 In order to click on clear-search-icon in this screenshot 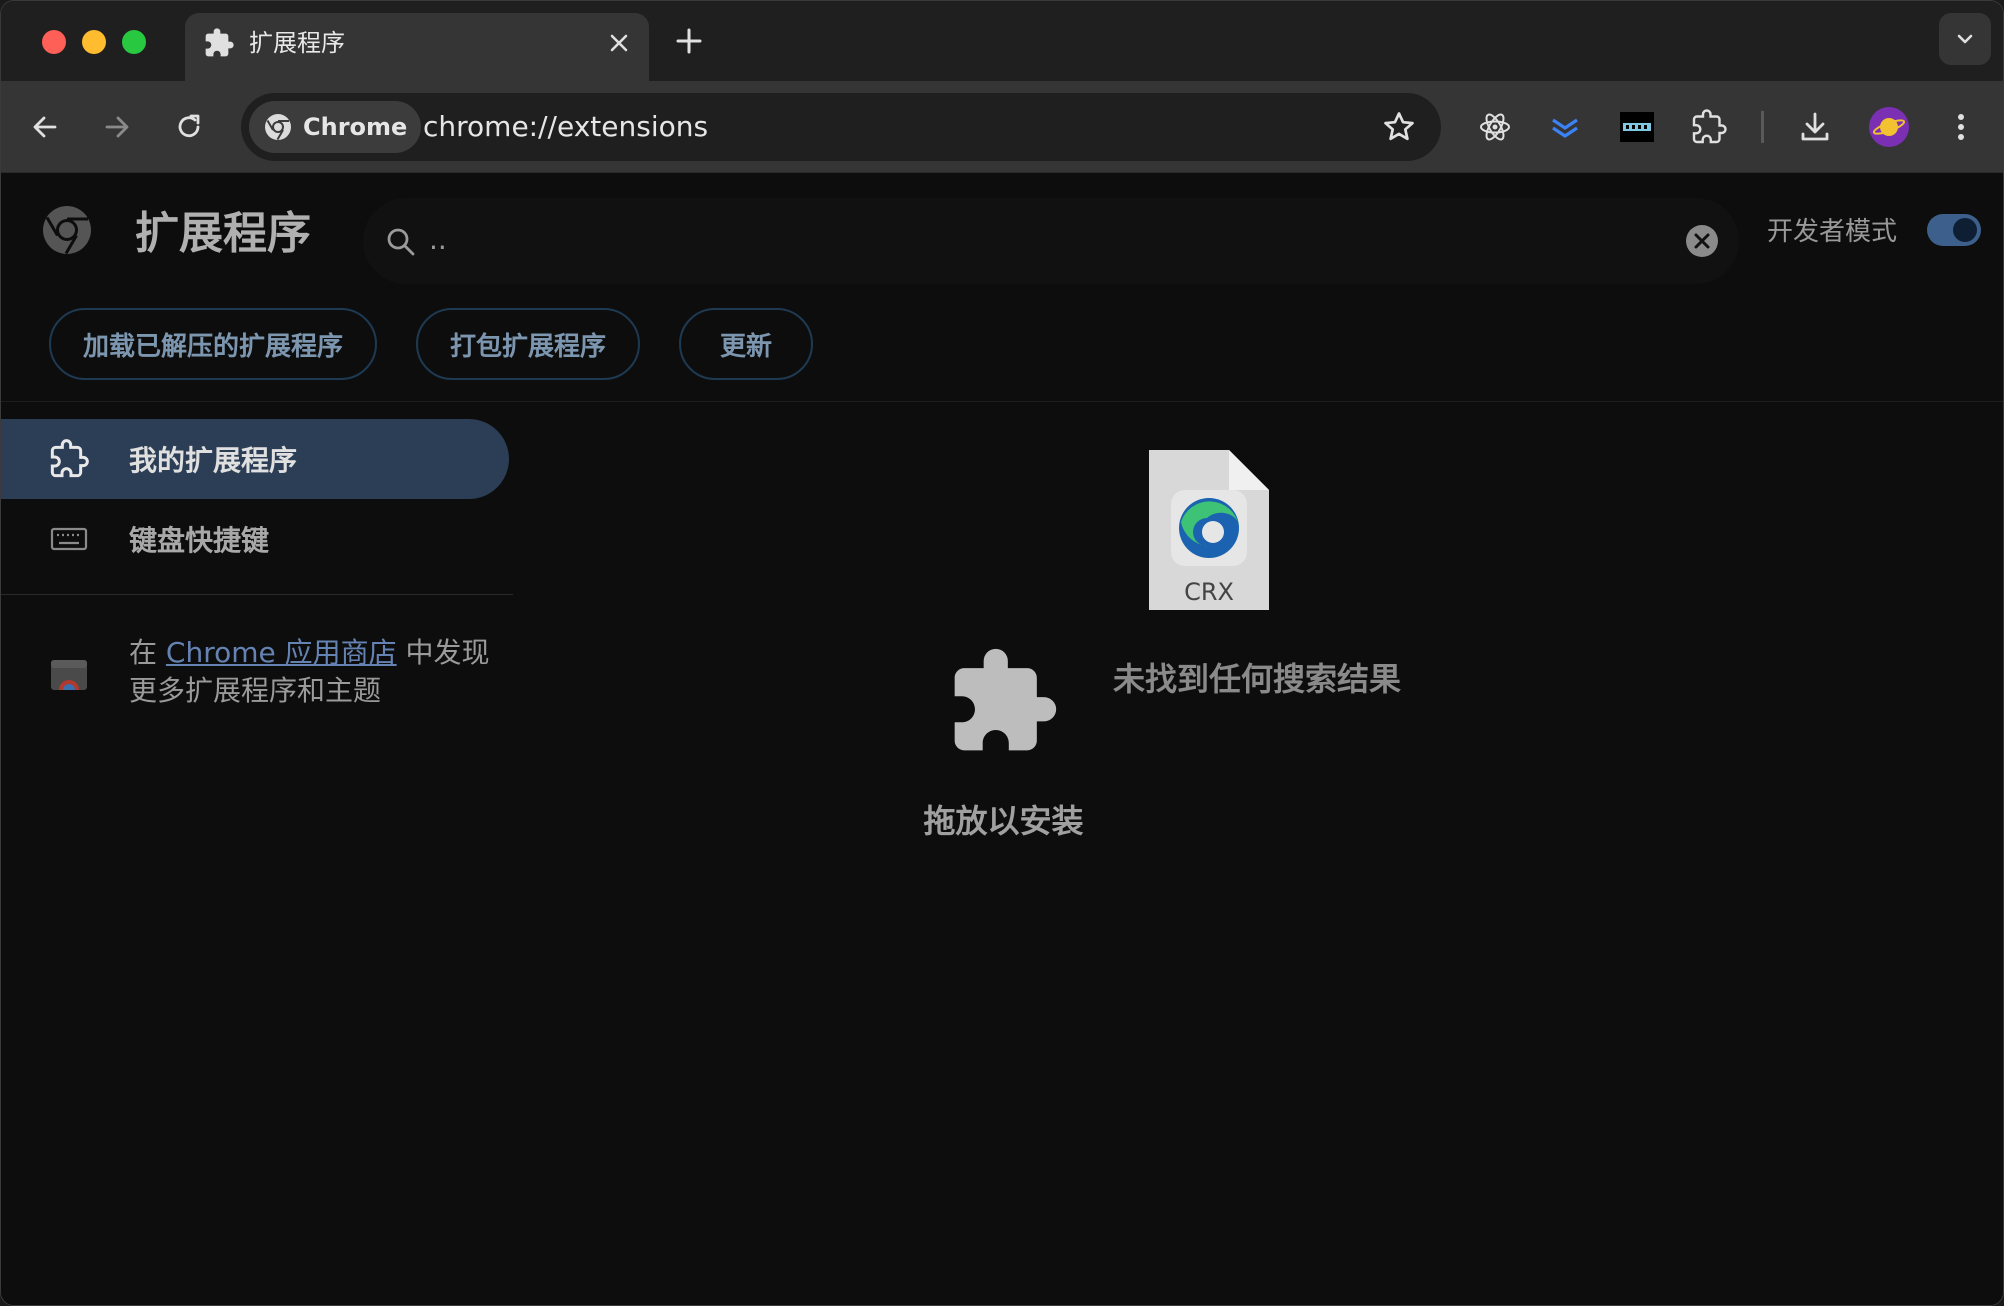, I will do `click(1702, 241)`.